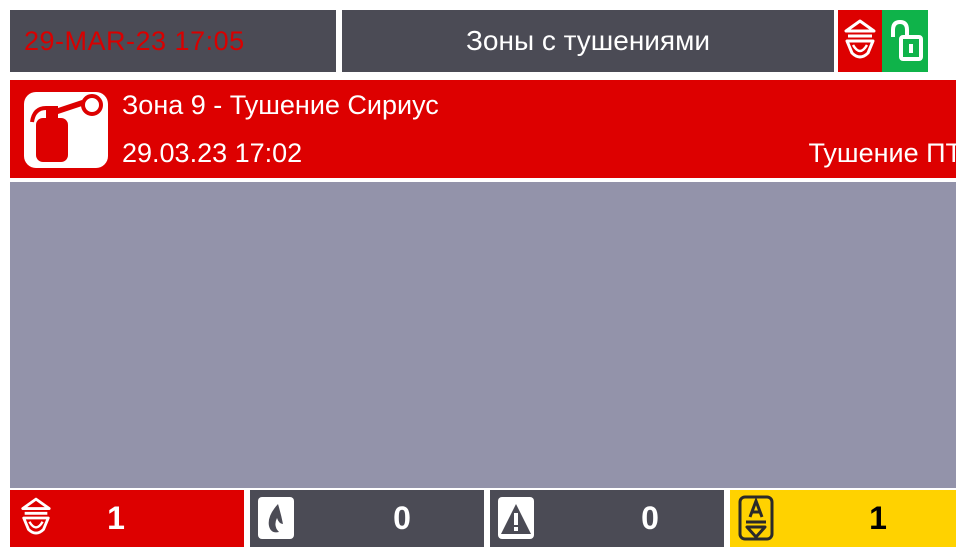  I want to click on page-title-text: Зоны с тушениями, so click(588, 40).